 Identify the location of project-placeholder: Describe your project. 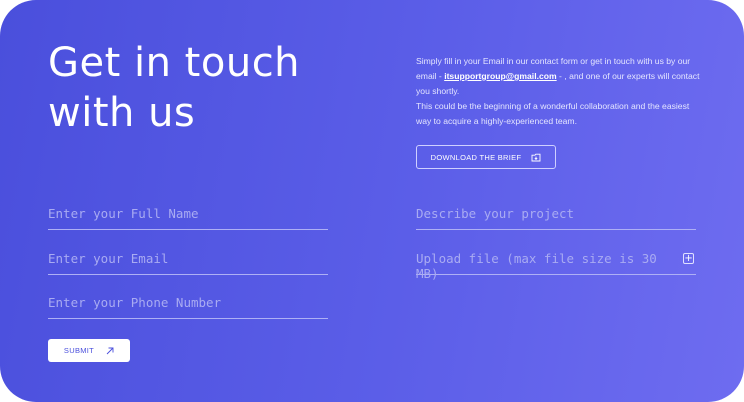
(495, 213).